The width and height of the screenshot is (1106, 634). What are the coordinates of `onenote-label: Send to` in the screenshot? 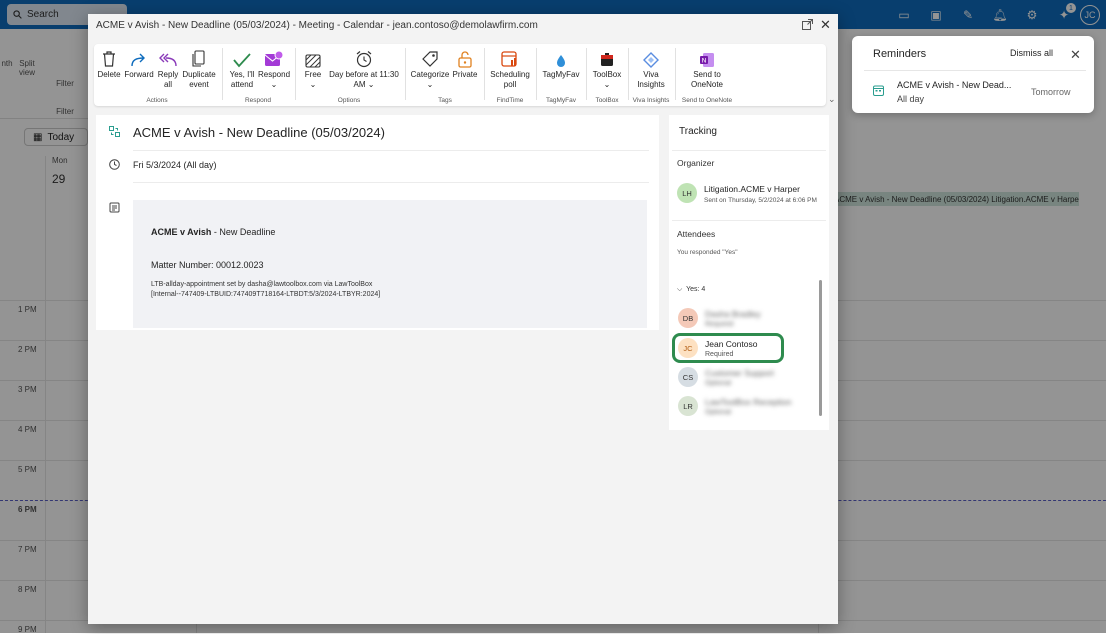 It's located at (707, 74).